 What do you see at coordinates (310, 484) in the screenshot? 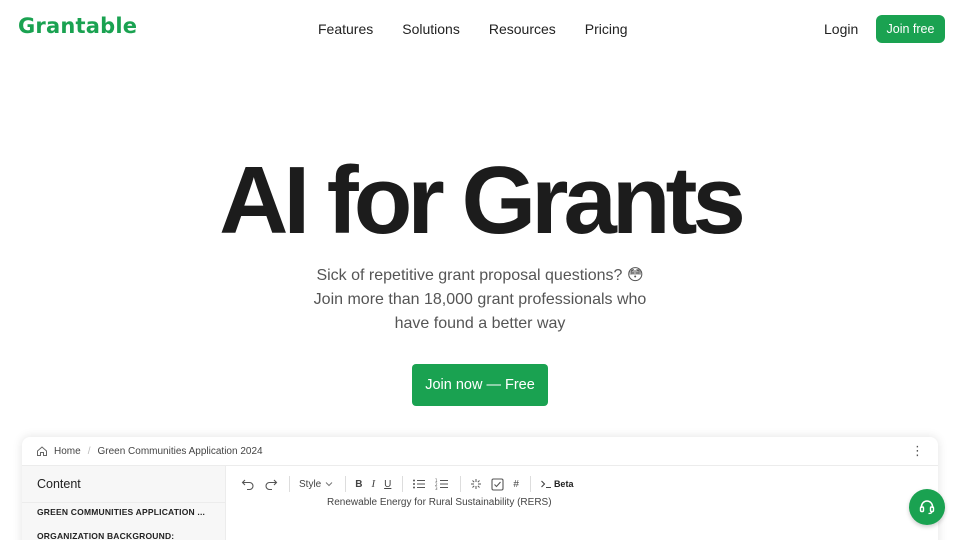
I see `style-dropdown-label: Style` at bounding box center [310, 484].